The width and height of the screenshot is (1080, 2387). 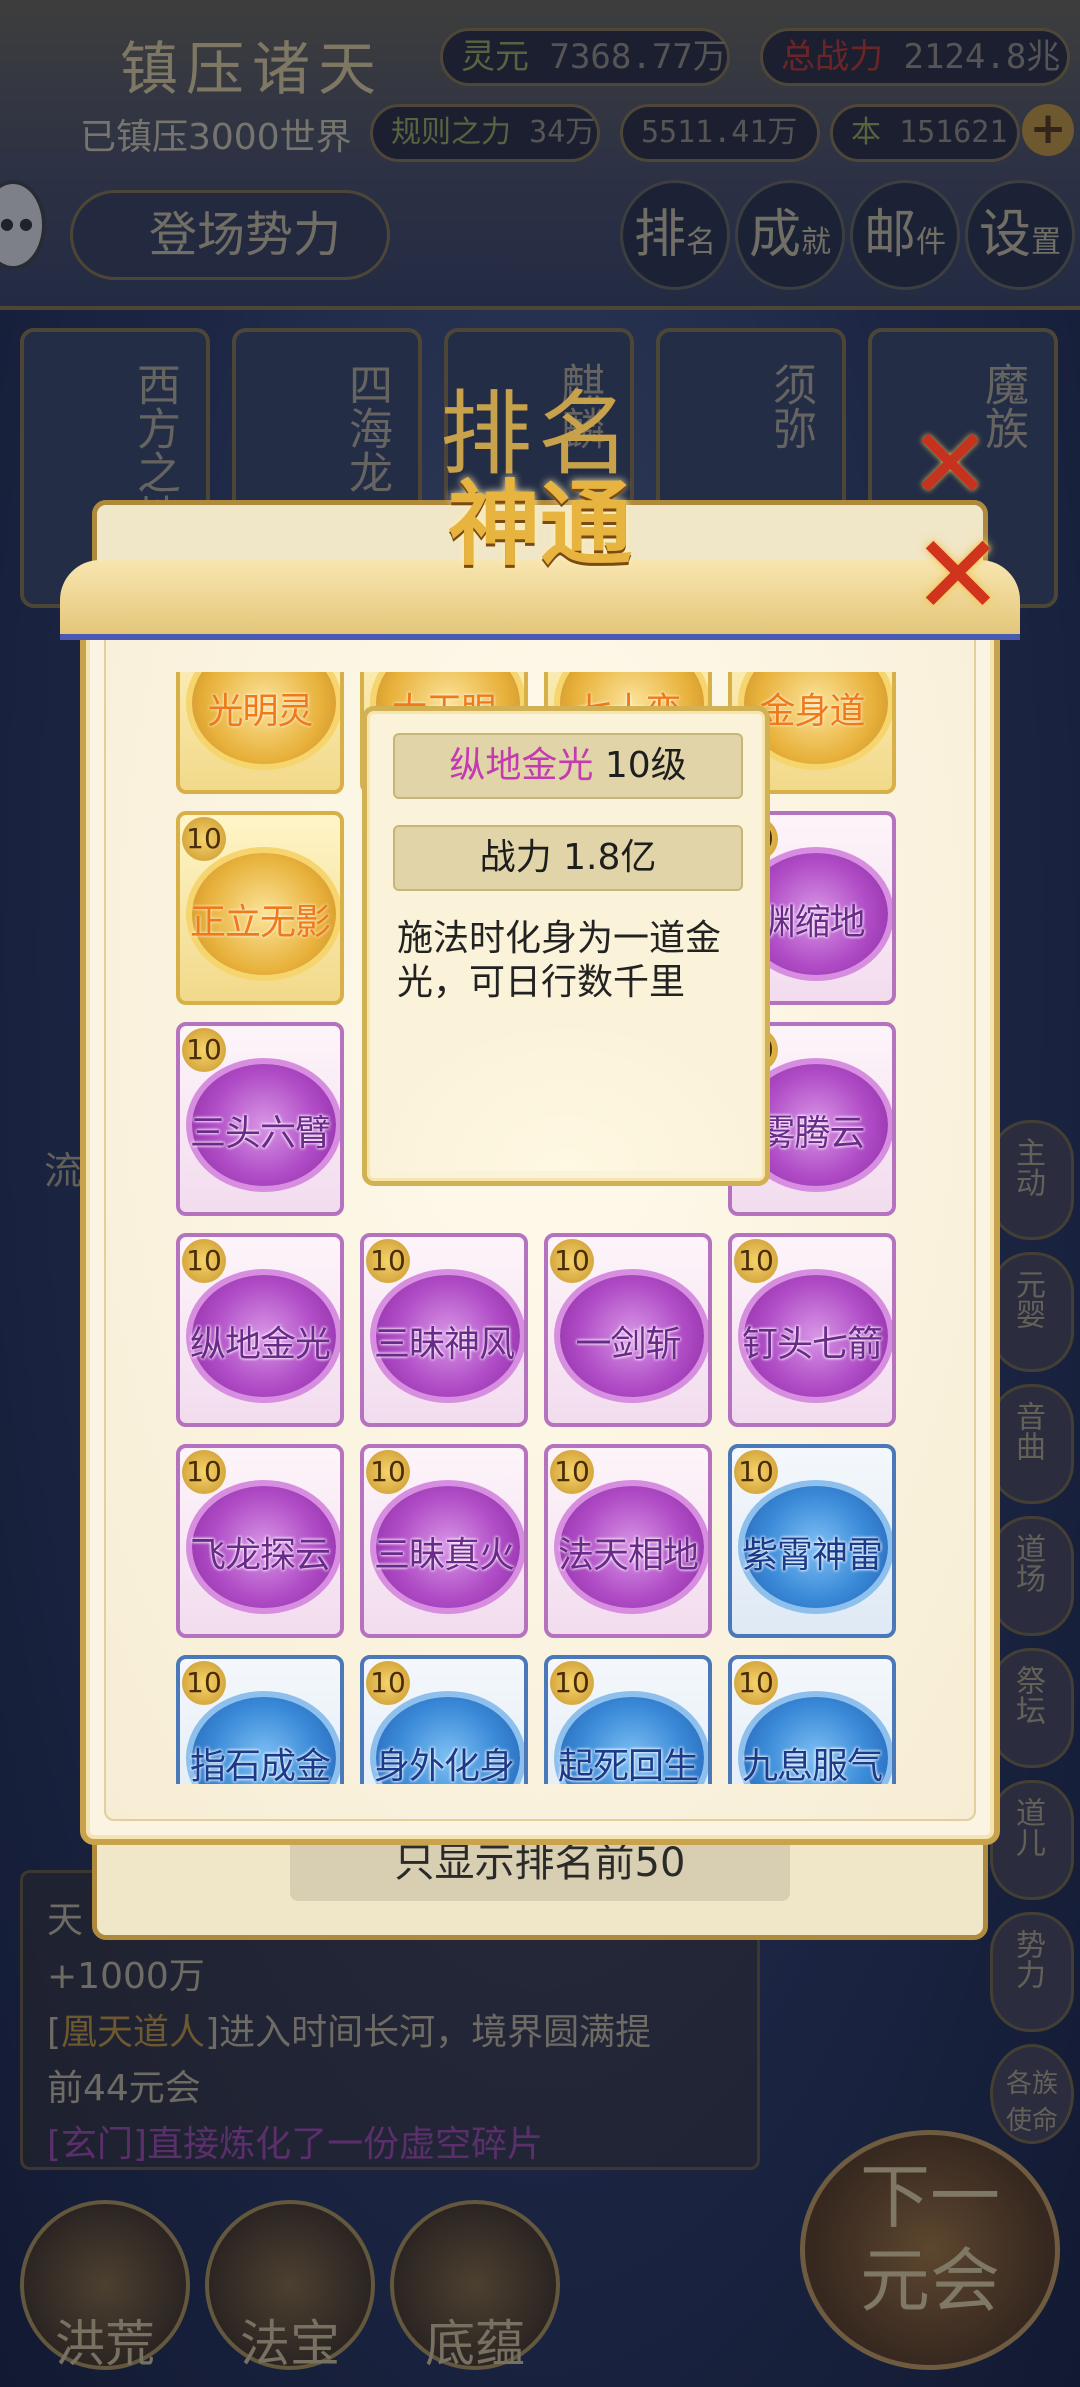 I want to click on skill-card: 10 飞龙探云, so click(x=260, y=1541).